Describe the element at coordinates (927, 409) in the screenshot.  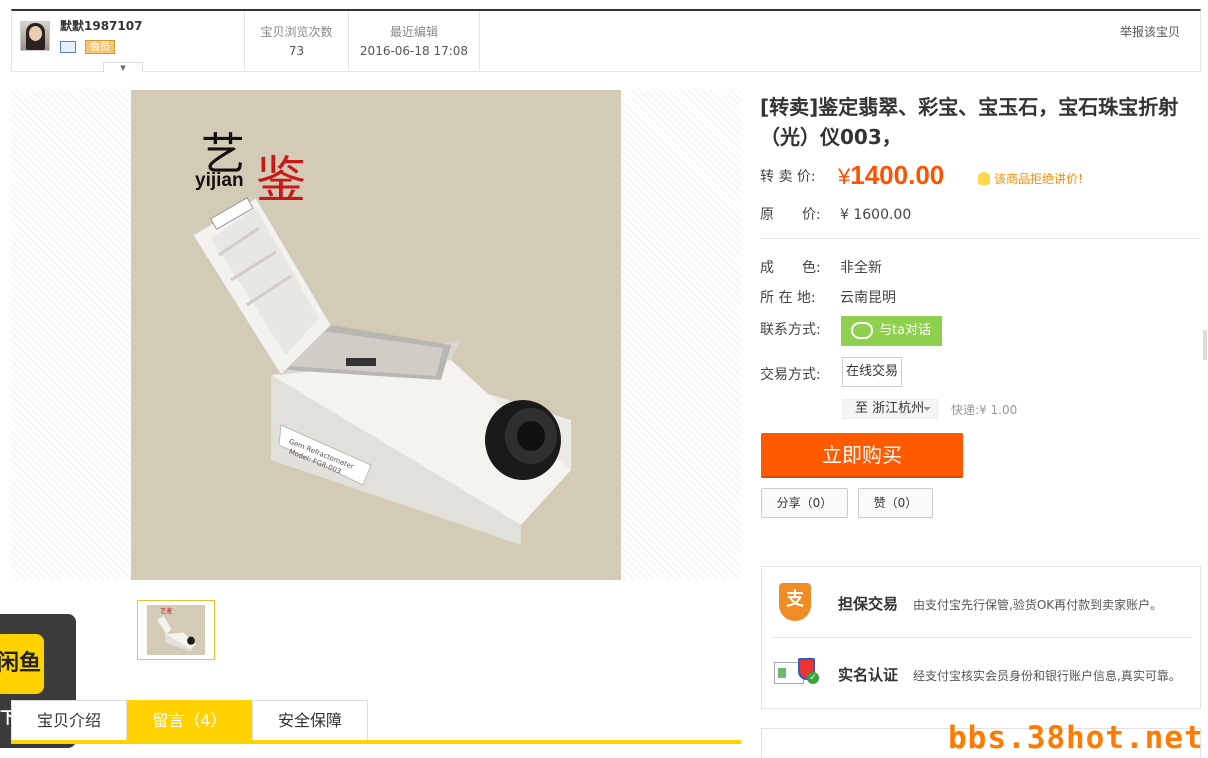
I see `chevron-down-icon` at that location.